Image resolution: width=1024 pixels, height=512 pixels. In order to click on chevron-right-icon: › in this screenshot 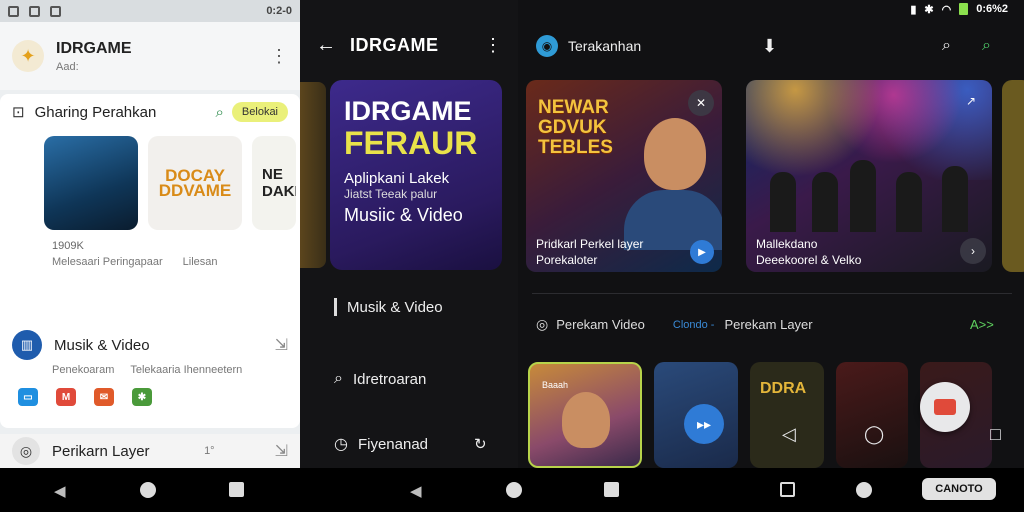, I will do `click(973, 251)`.